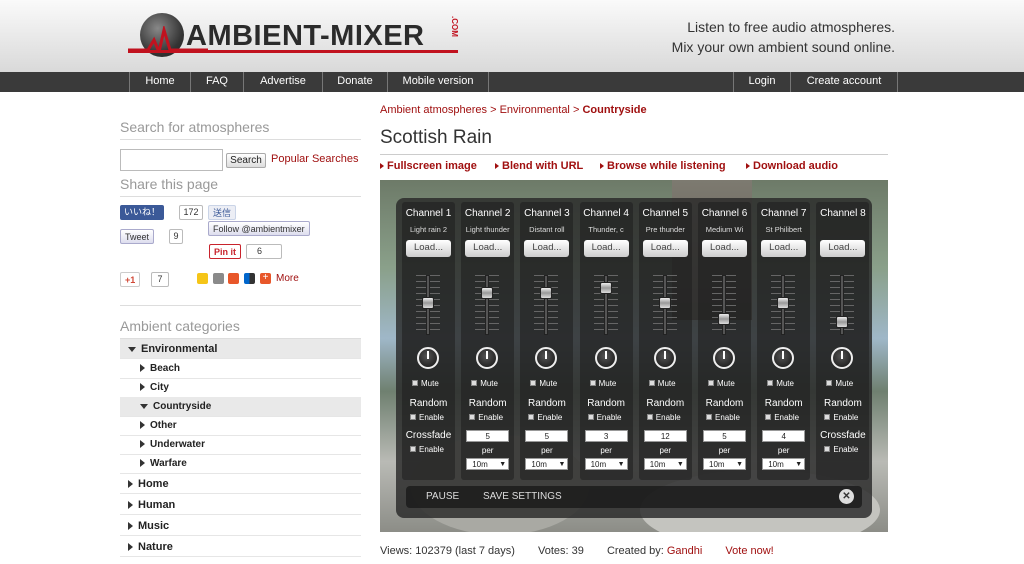 The height and width of the screenshot is (564, 1024). I want to click on bookmark-star-icon, so click(202, 278).